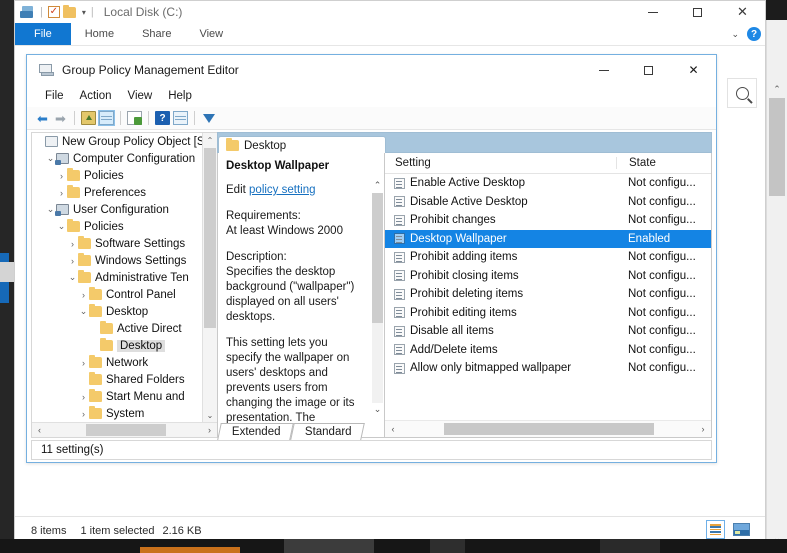 This screenshot has width=787, height=553. What do you see at coordinates (703, 429) in the screenshot?
I see `settings-hscroll-right-icon: ›` at bounding box center [703, 429].